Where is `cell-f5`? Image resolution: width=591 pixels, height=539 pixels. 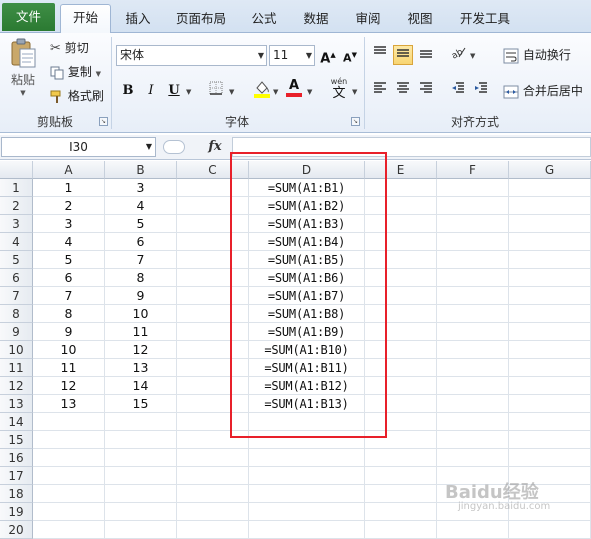
cell-f5 is located at coordinates (473, 260).